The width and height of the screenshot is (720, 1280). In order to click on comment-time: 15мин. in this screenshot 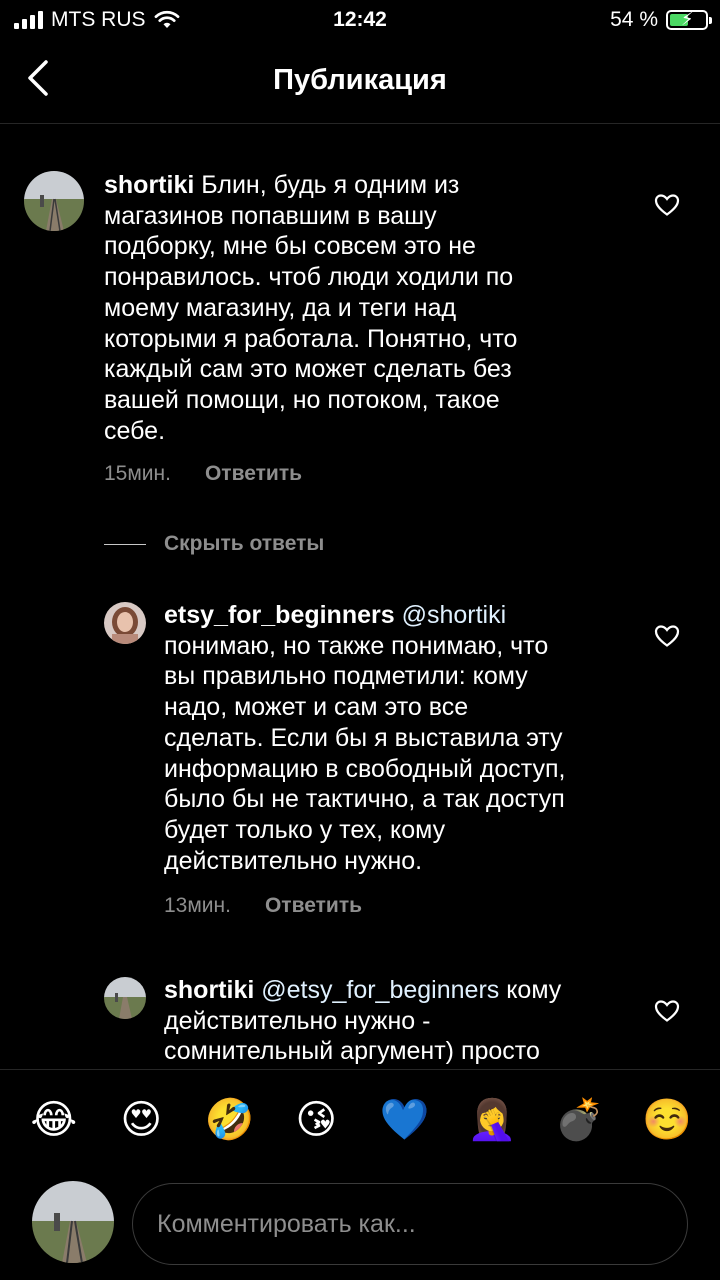, I will do `click(137, 473)`.